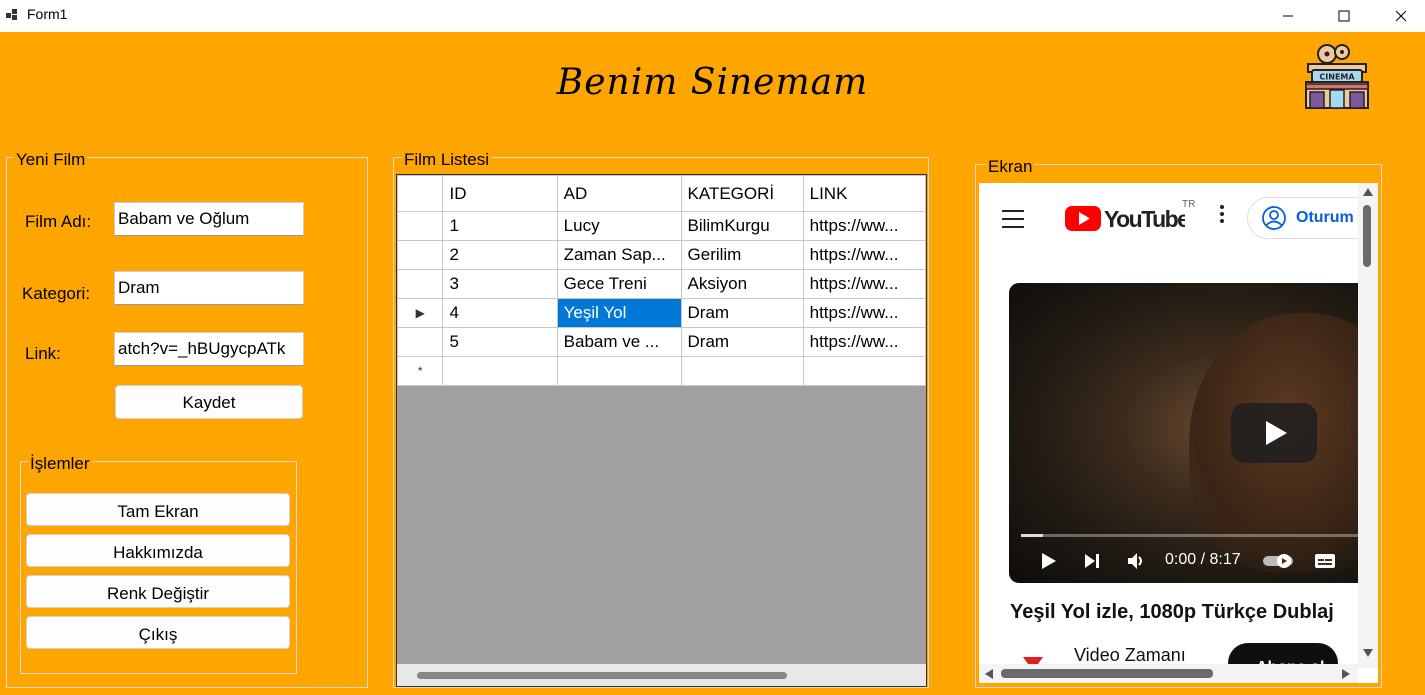  Describe the element at coordinates (1346, 674) in the screenshot. I see `scroll-right-icon` at that location.